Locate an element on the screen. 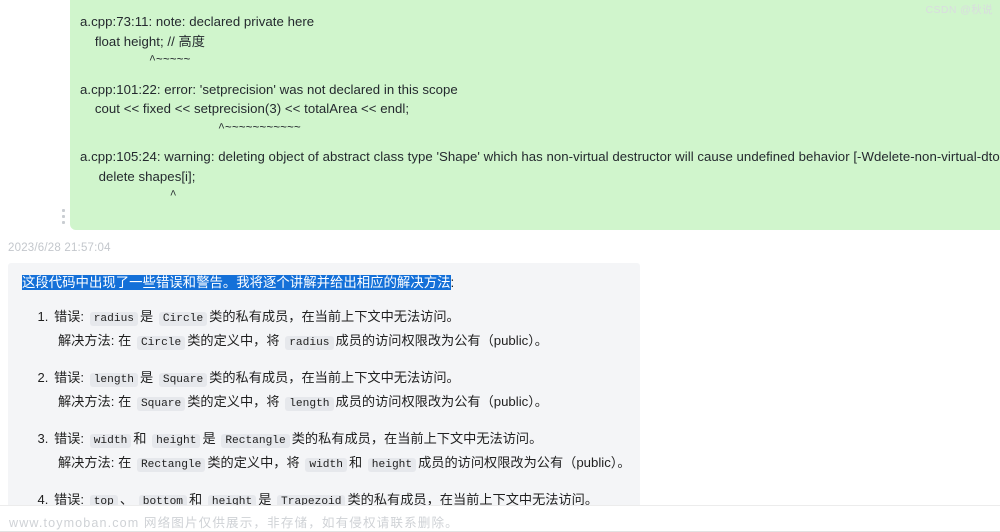  intro-paragraph: 这段代码中出现了一些错误和警告。我将逐个讲解并给出相应的解决方法: is located at coordinates (324, 283).